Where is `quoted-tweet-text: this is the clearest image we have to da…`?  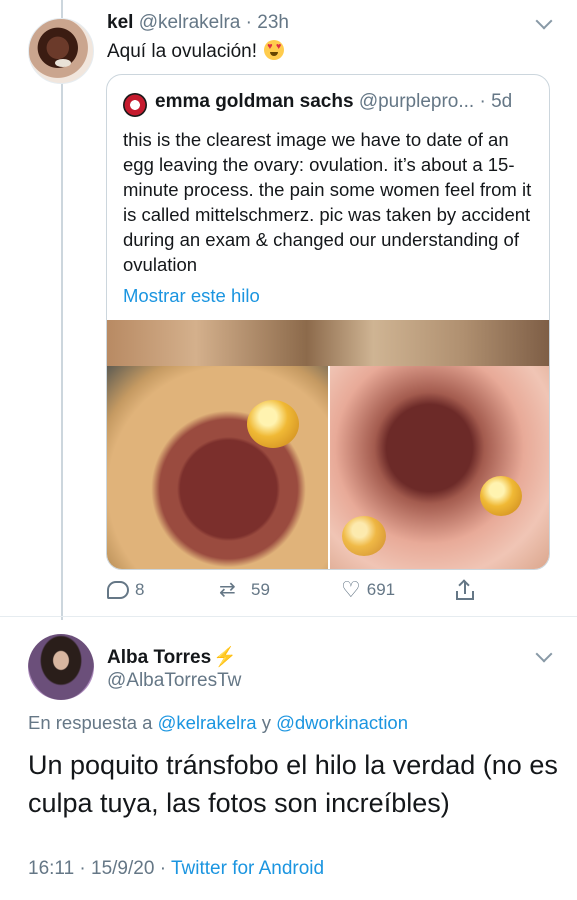 quoted-tweet-text: this is the clearest image we have to da… is located at coordinates (327, 202).